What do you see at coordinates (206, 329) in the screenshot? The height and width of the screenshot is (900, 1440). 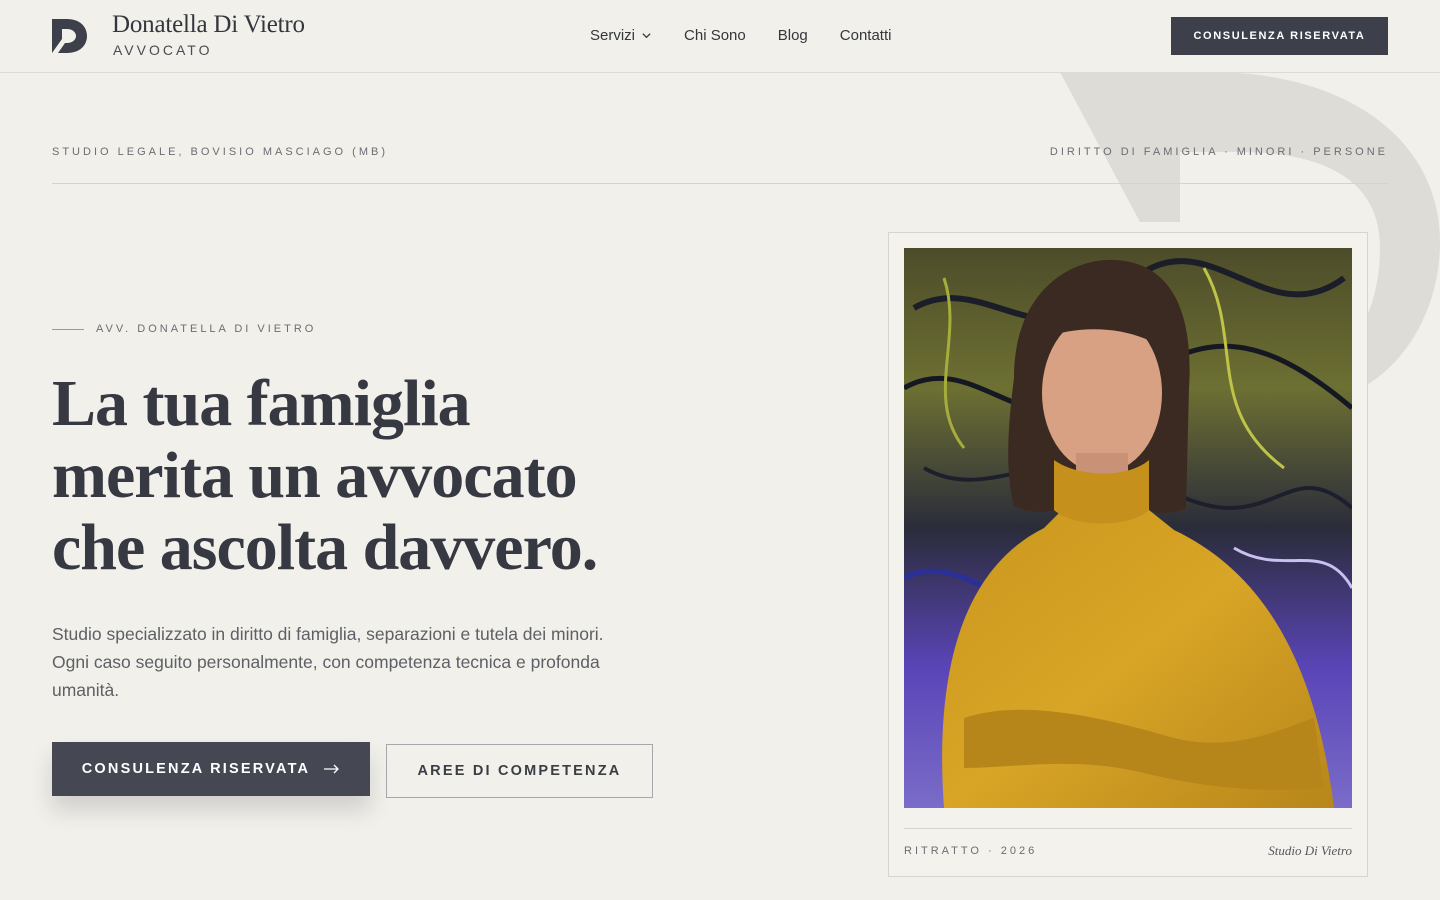 I see `eyebrow-text: AVV. DONATELLA DI VIETRO` at bounding box center [206, 329].